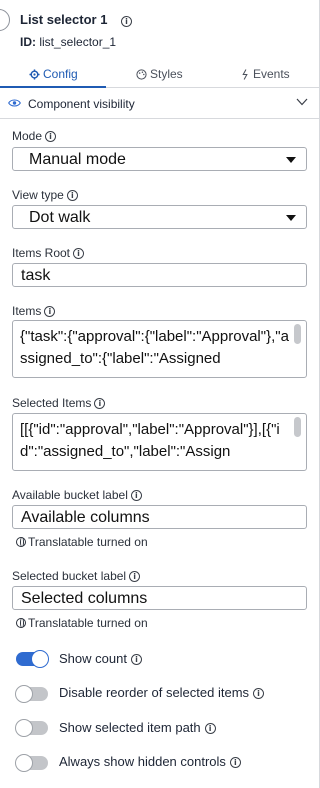 This screenshot has width=320, height=788. I want to click on available-translatable-note: Translatable turned on, so click(82, 542).